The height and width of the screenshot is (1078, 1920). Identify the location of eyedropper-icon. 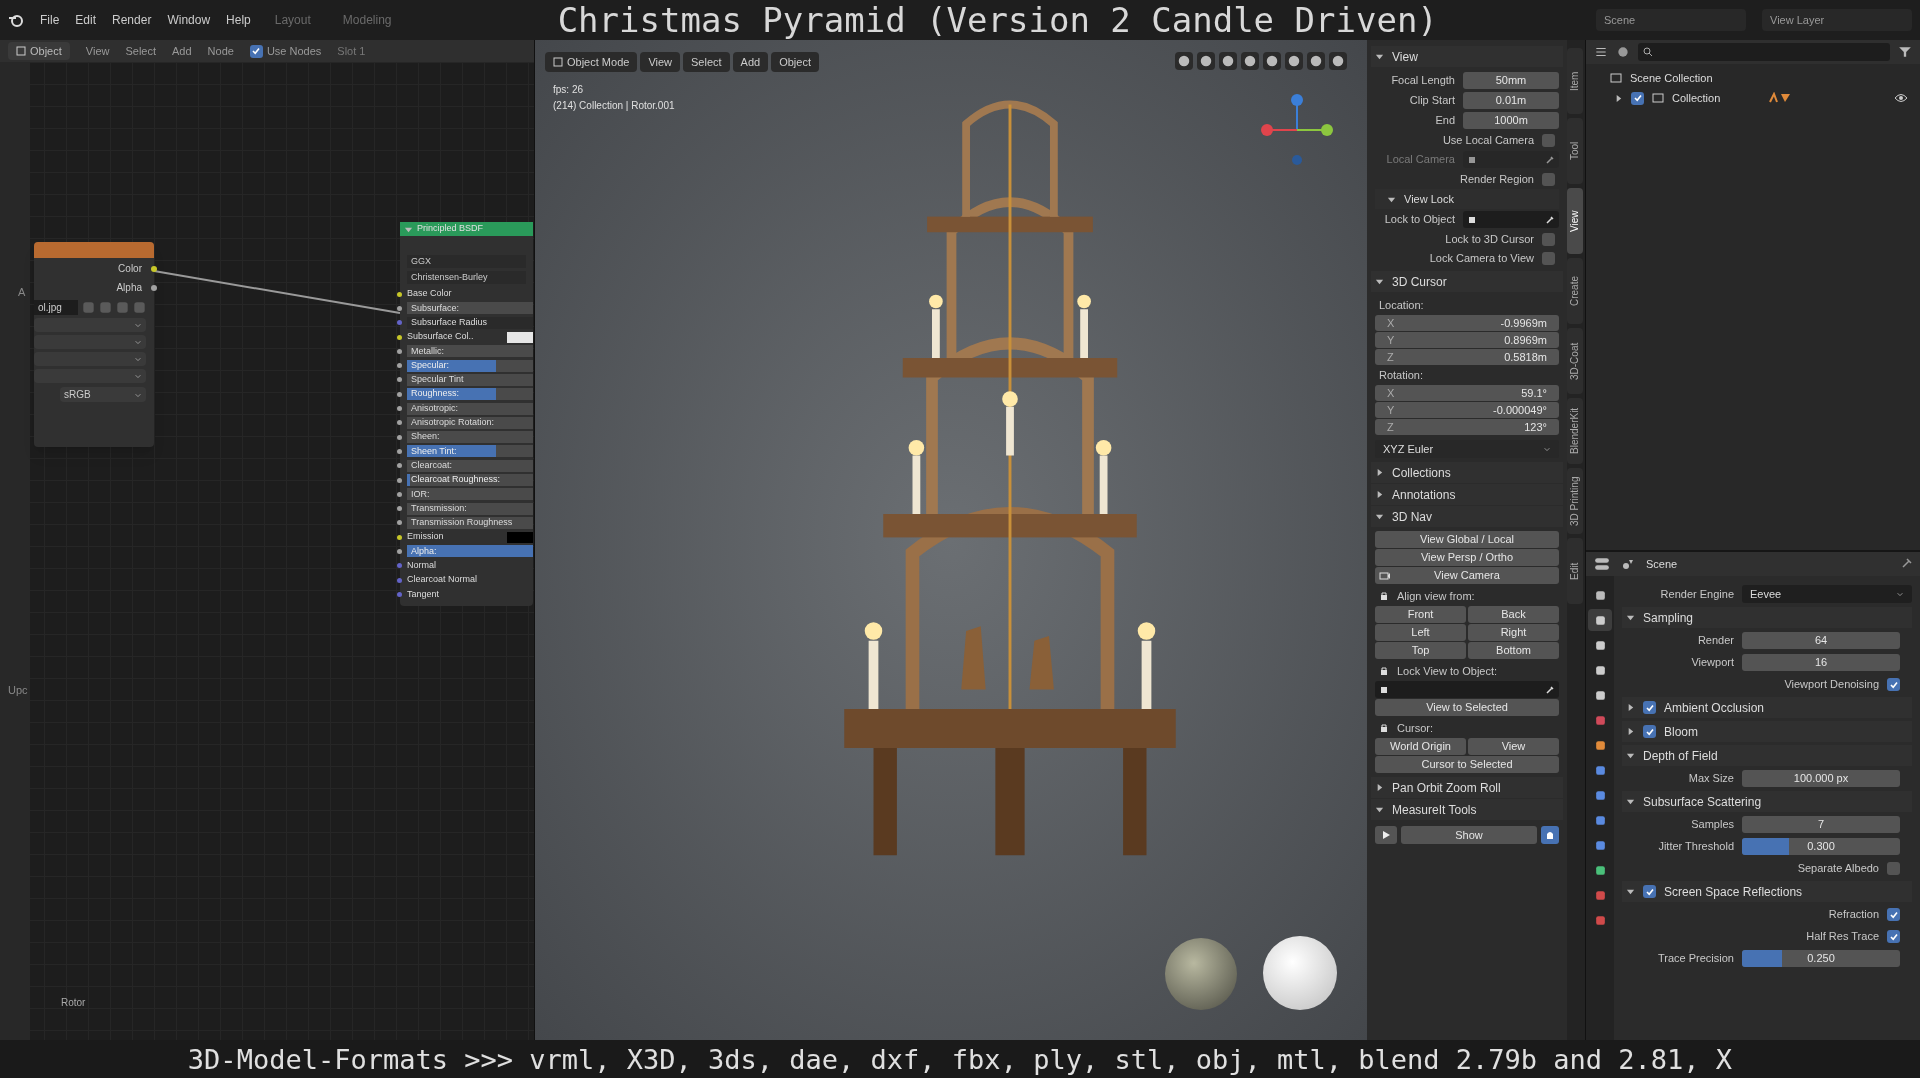
(1550, 689).